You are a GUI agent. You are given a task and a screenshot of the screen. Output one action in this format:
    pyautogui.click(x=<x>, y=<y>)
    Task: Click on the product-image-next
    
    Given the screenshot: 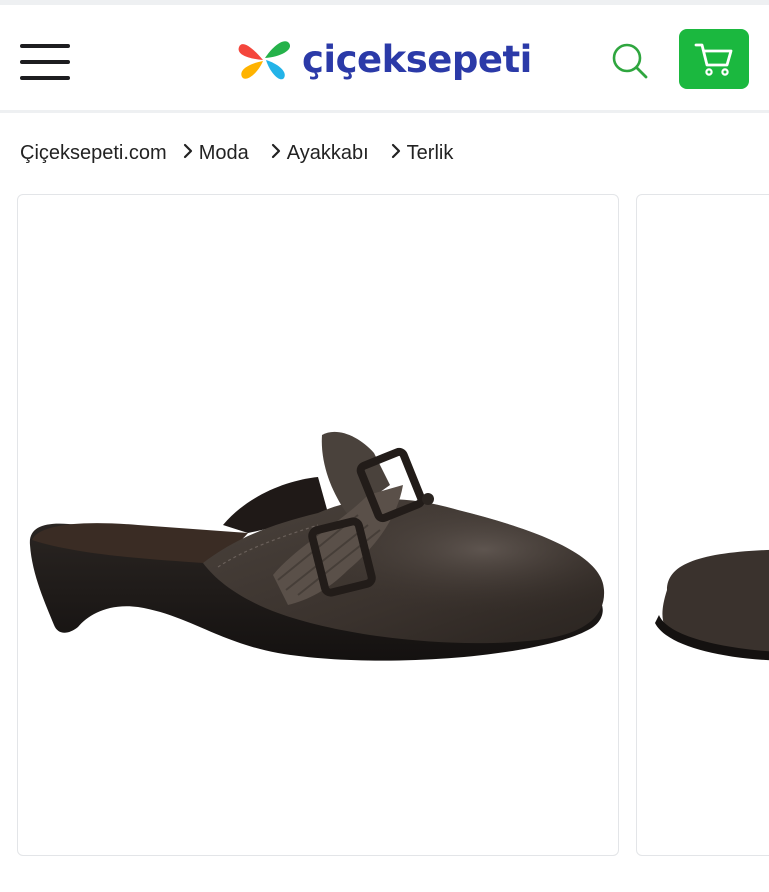 What is the action you would take?
    pyautogui.click(x=712, y=605)
    